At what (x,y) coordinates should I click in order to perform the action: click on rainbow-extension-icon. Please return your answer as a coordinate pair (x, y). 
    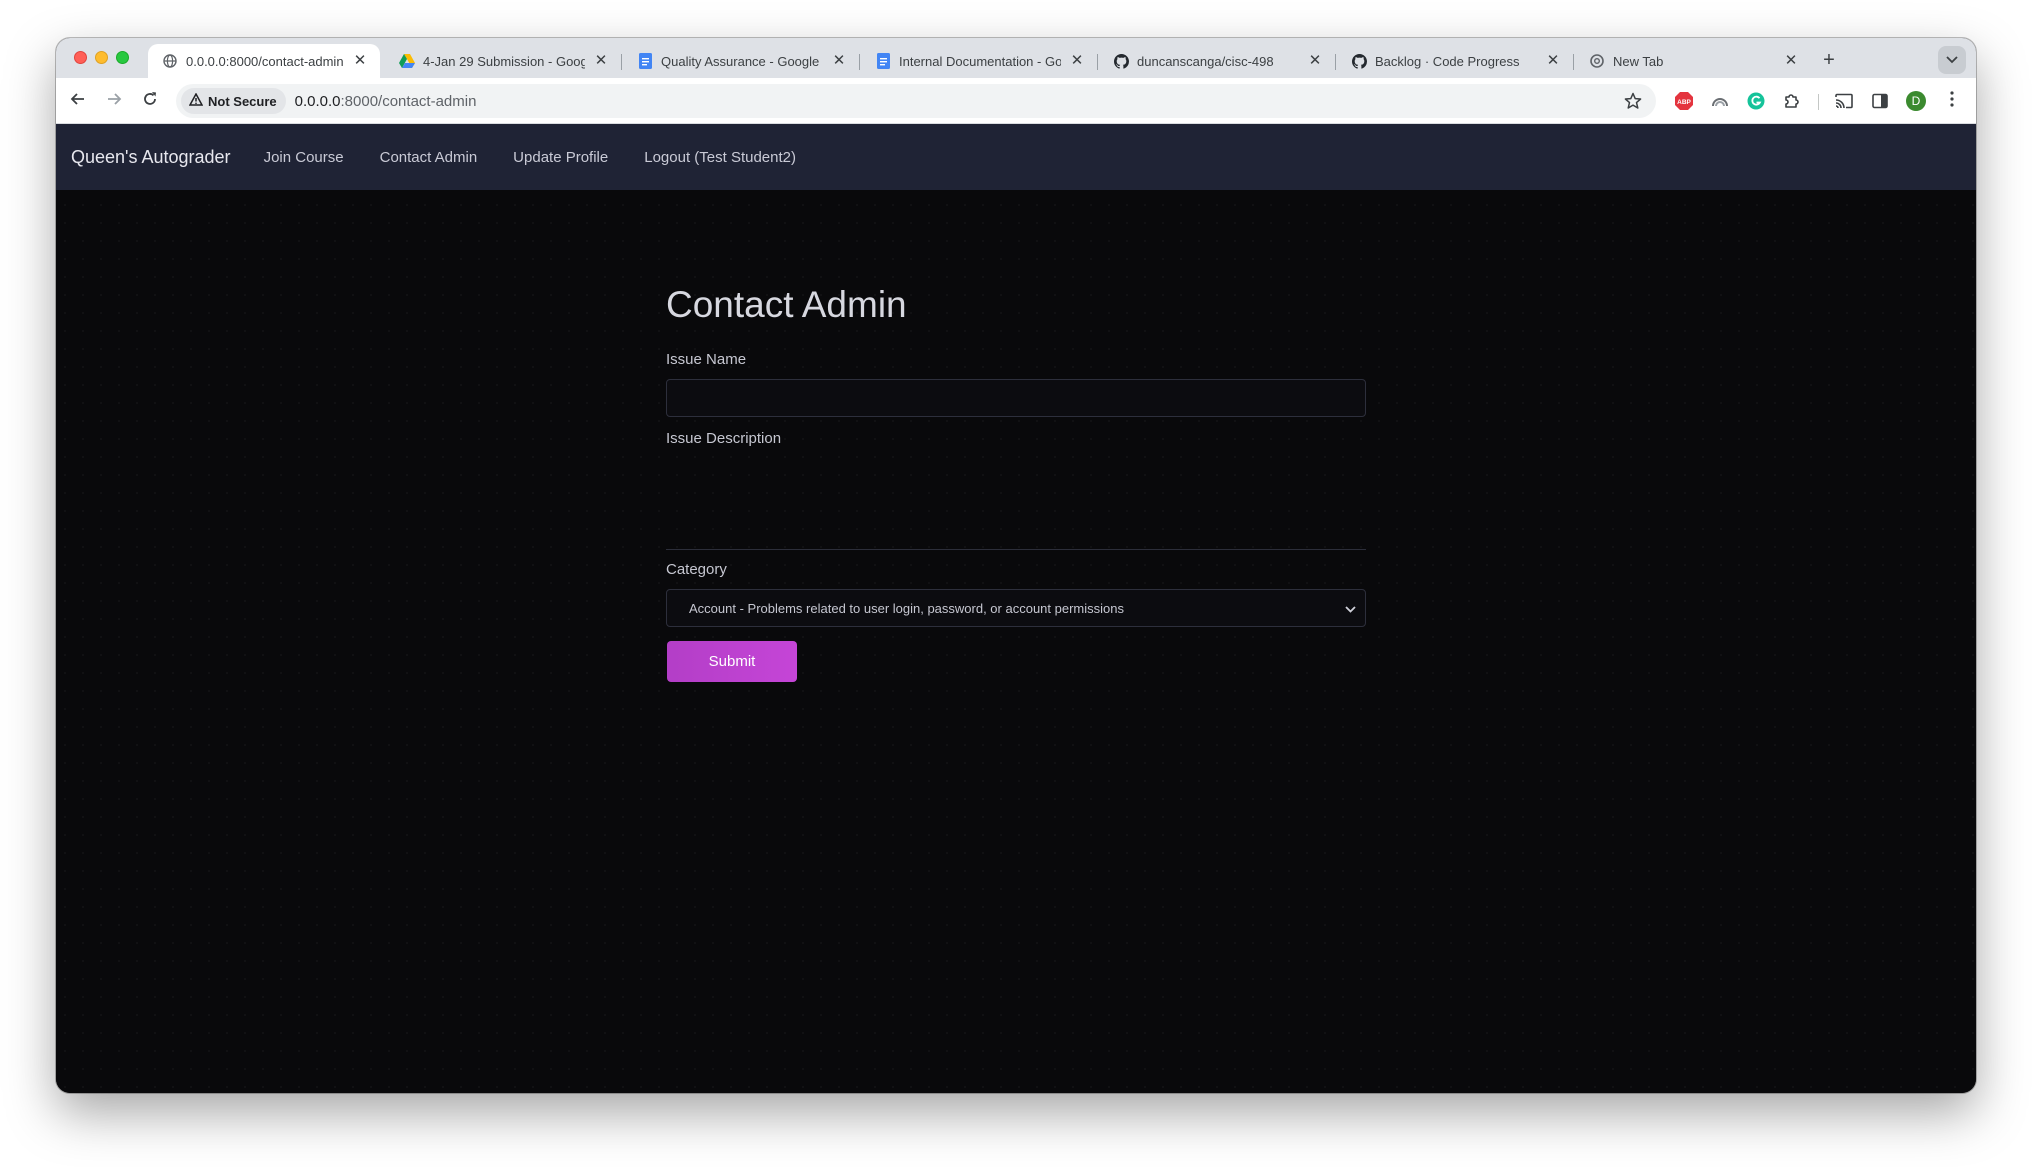
    Looking at the image, I should click on (1720, 101).